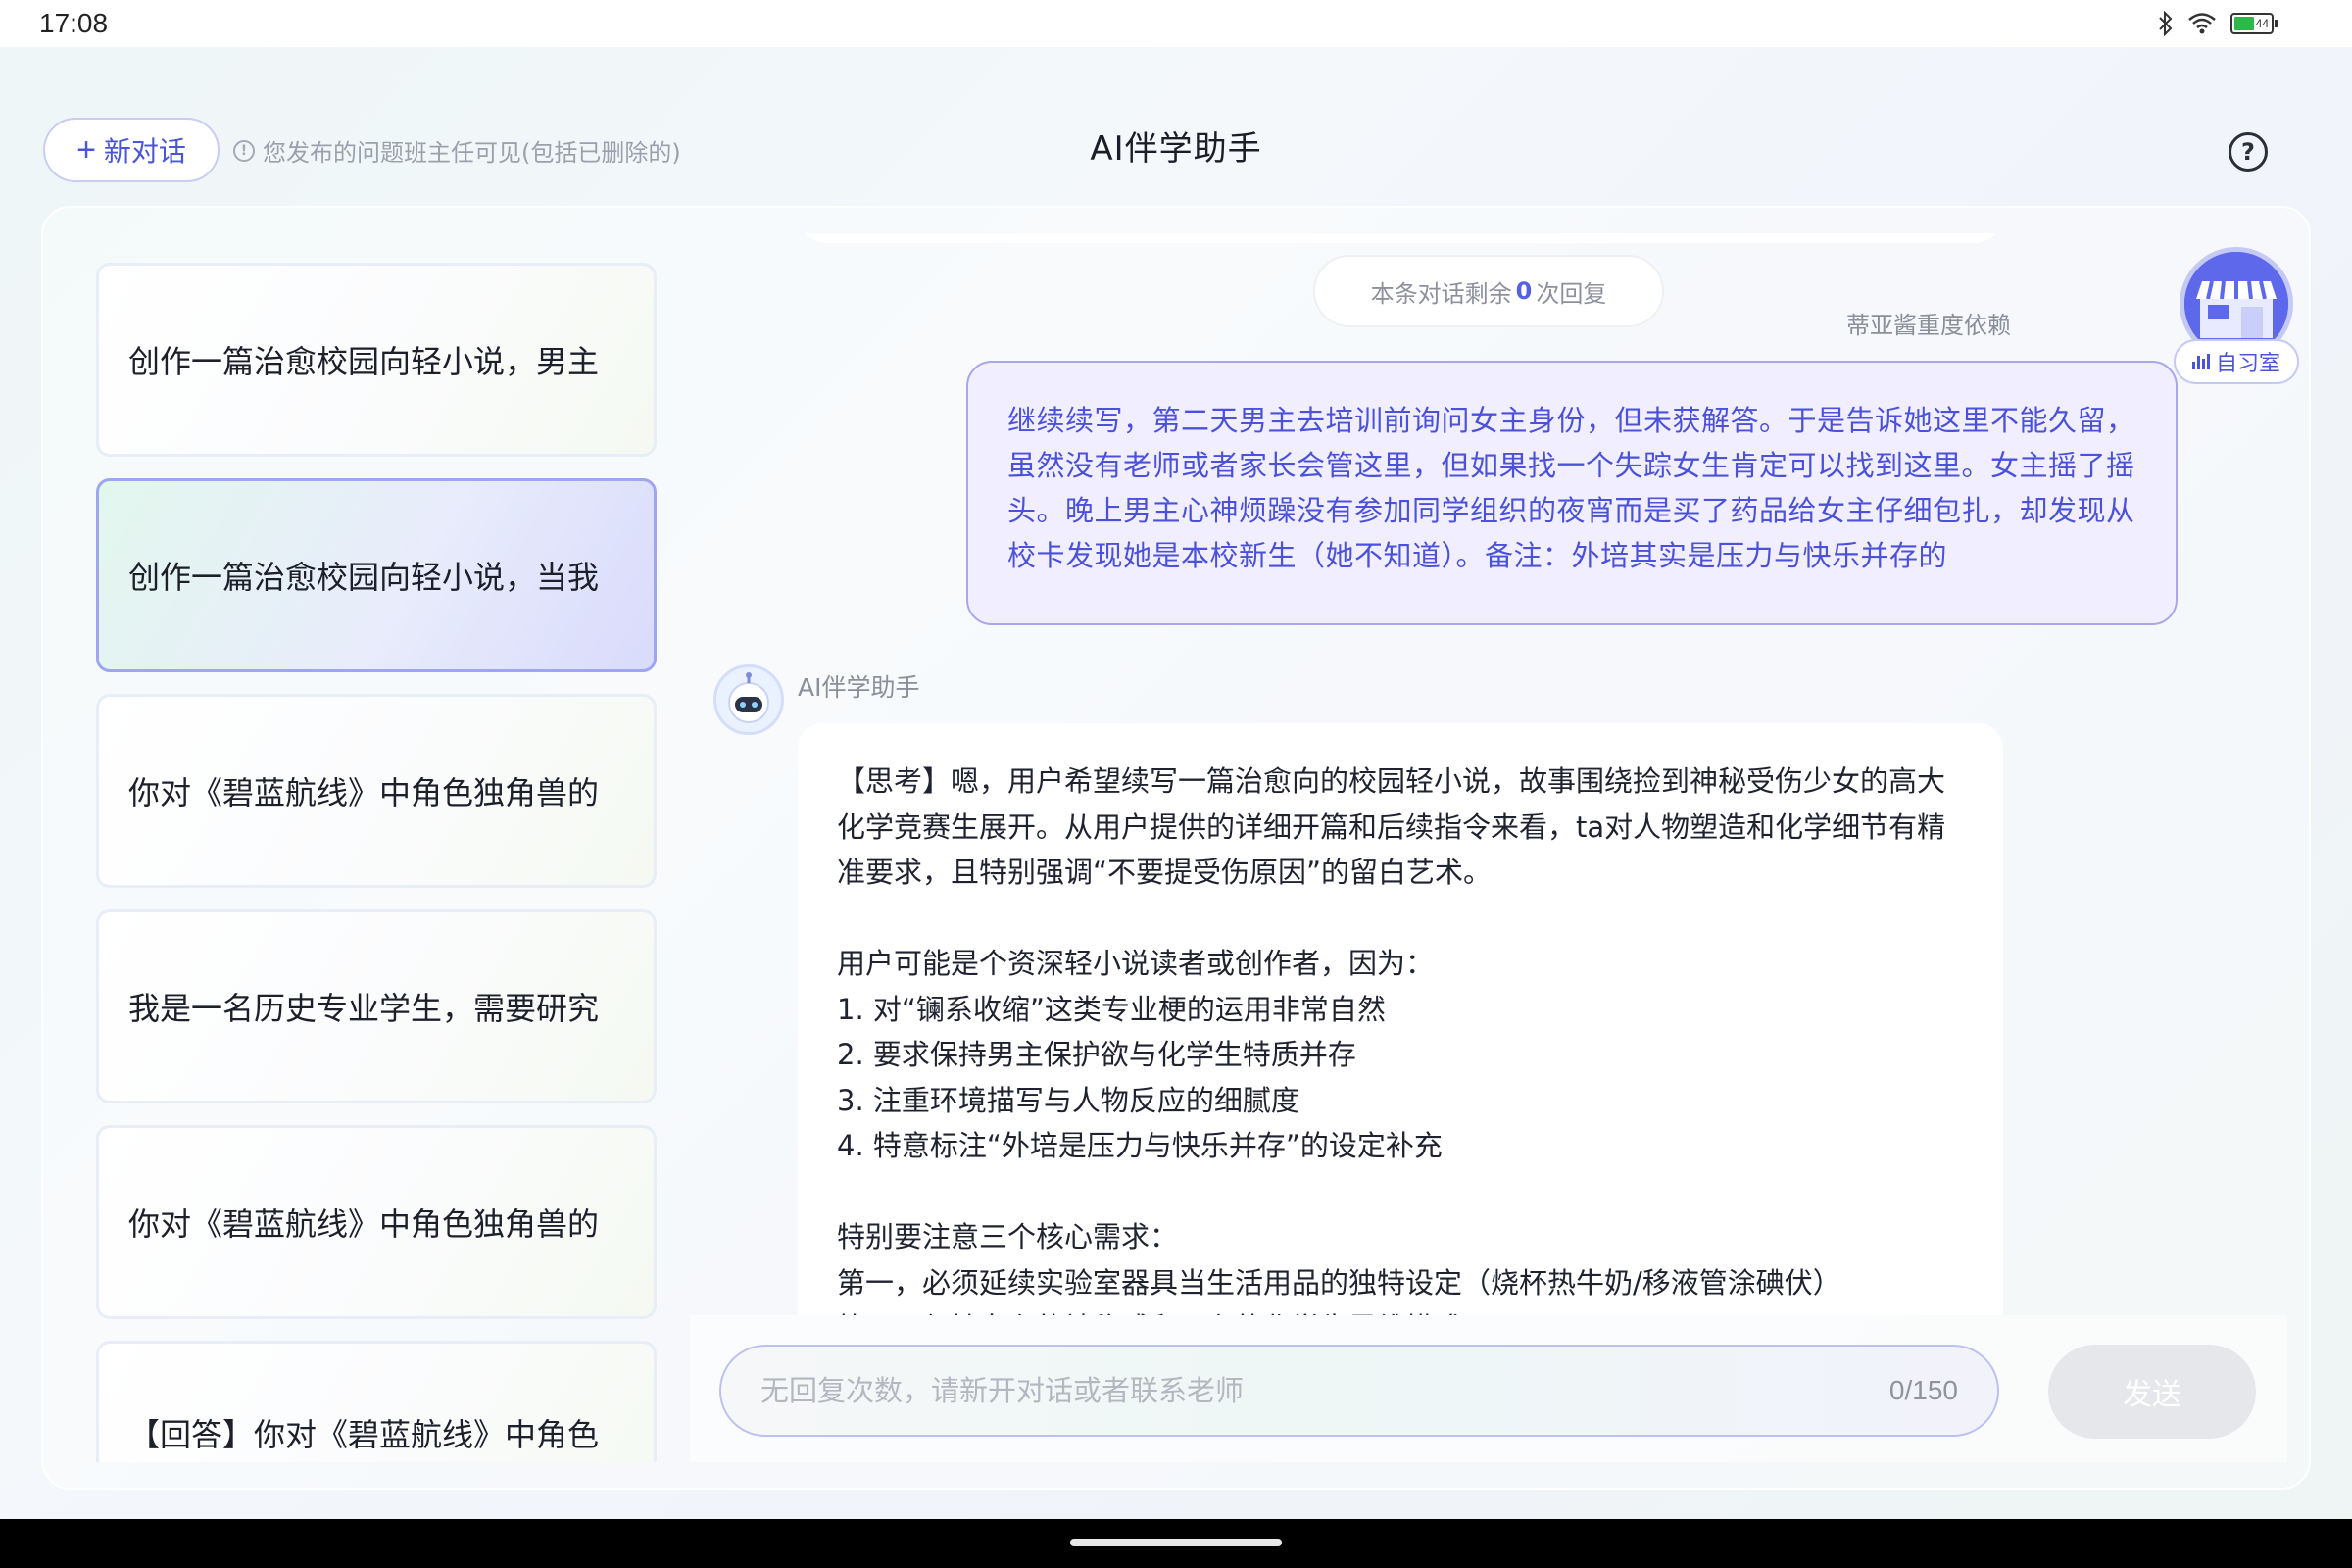 The image size is (2352, 1568). Describe the element at coordinates (74, 23) in the screenshot. I see `status-time: 17:08` at that location.